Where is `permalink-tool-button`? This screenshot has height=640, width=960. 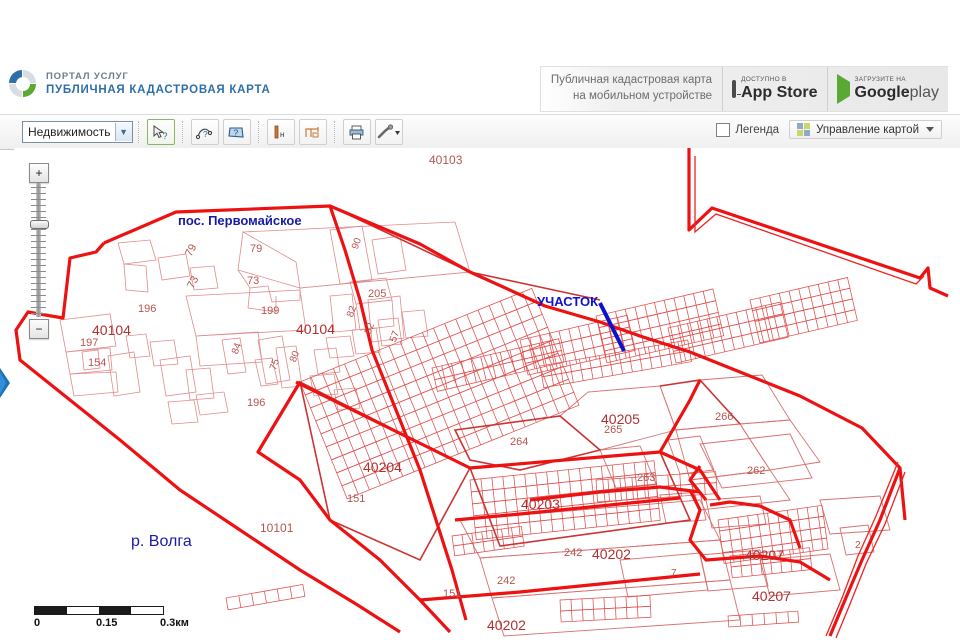
permalink-tool-button is located at coordinates (388, 132).